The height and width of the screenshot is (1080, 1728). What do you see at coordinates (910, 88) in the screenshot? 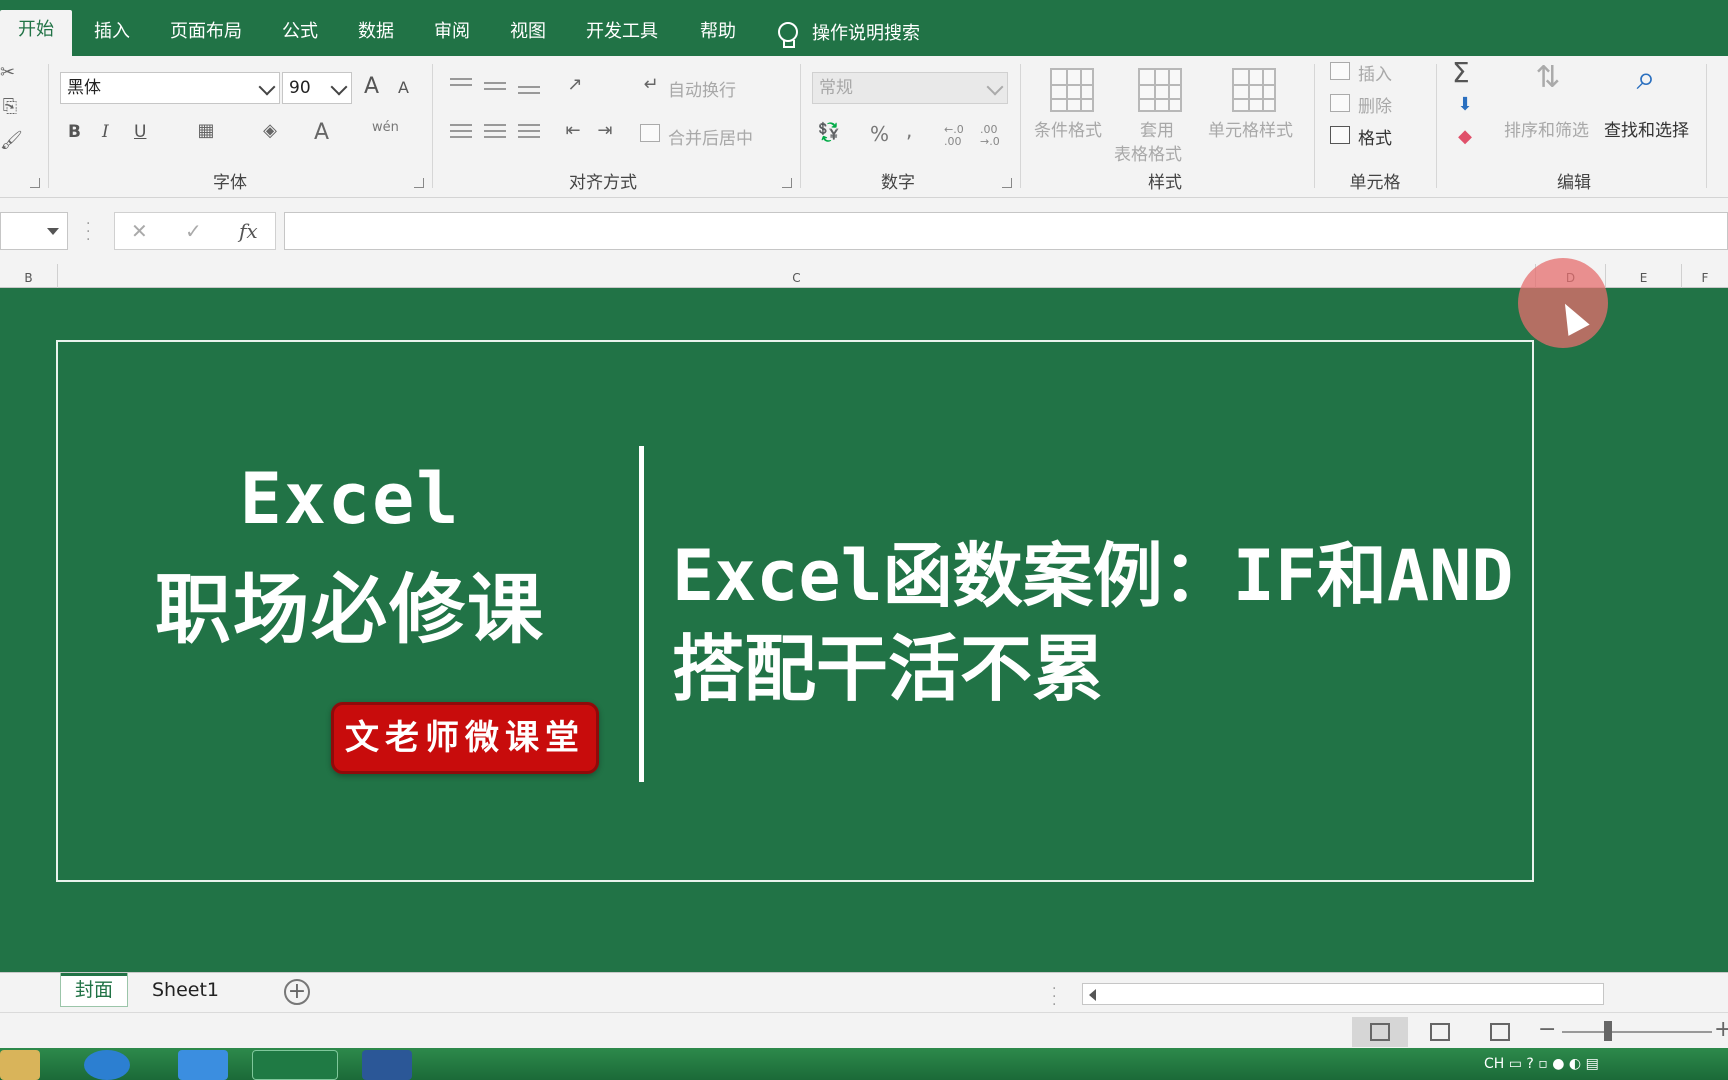
I see `number-format-combo: 常规` at bounding box center [910, 88].